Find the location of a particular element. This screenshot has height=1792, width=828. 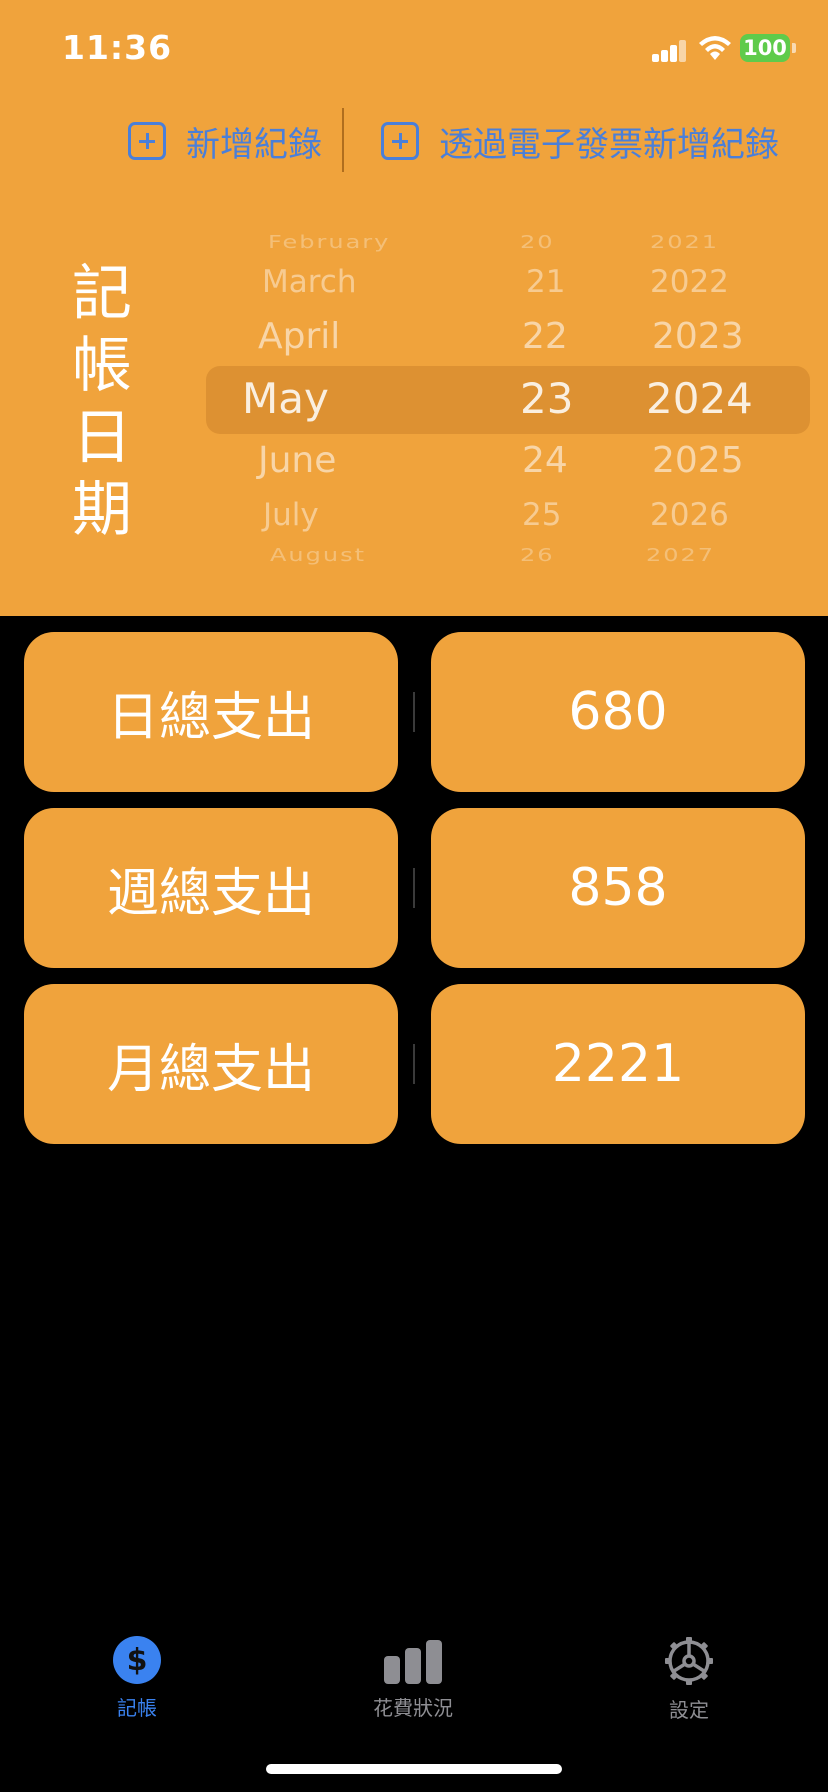

picker-month: June is located at coordinates (297, 460).